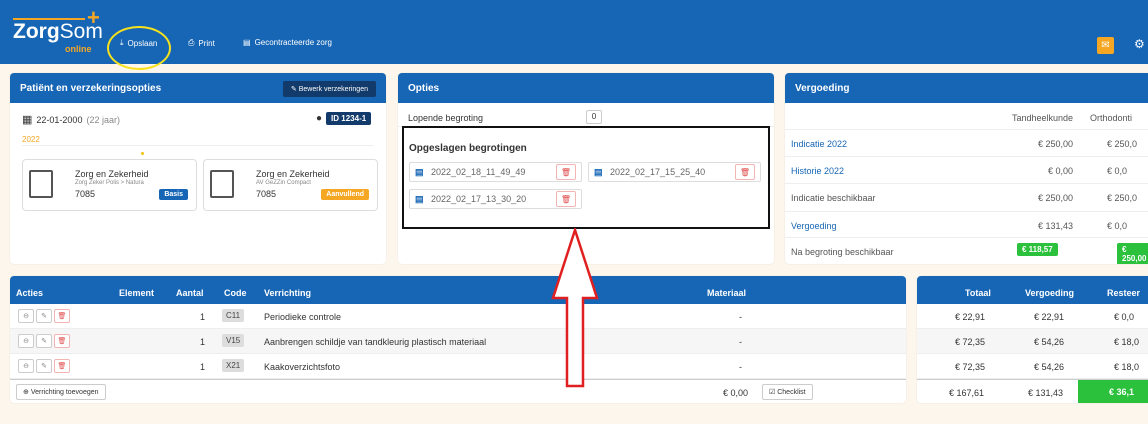 The image size is (1148, 424). I want to click on running-budget-count: 0, so click(594, 117).